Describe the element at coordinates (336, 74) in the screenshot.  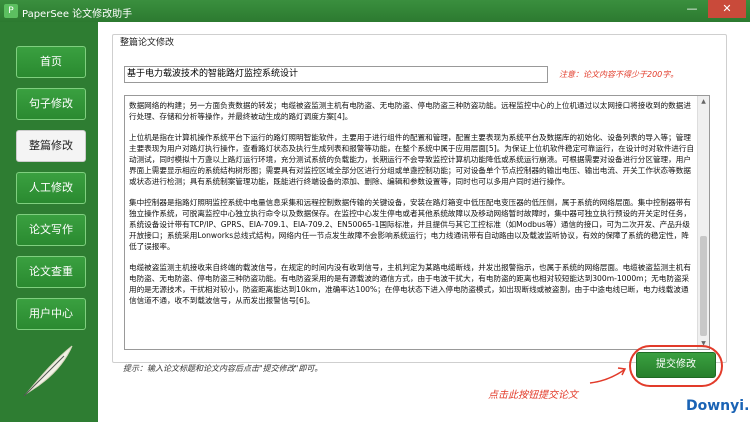
I see `paper-title-input: 基于电力载波技术的智能路灯监控系统设计` at that location.